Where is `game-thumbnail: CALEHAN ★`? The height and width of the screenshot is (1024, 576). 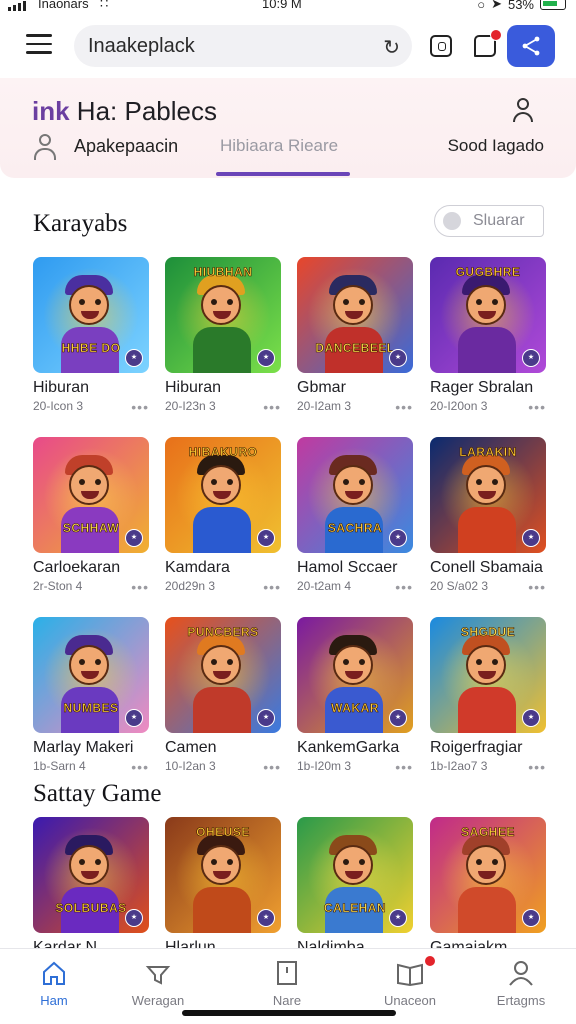 game-thumbnail: CALEHAN ★ is located at coordinates (355, 875).